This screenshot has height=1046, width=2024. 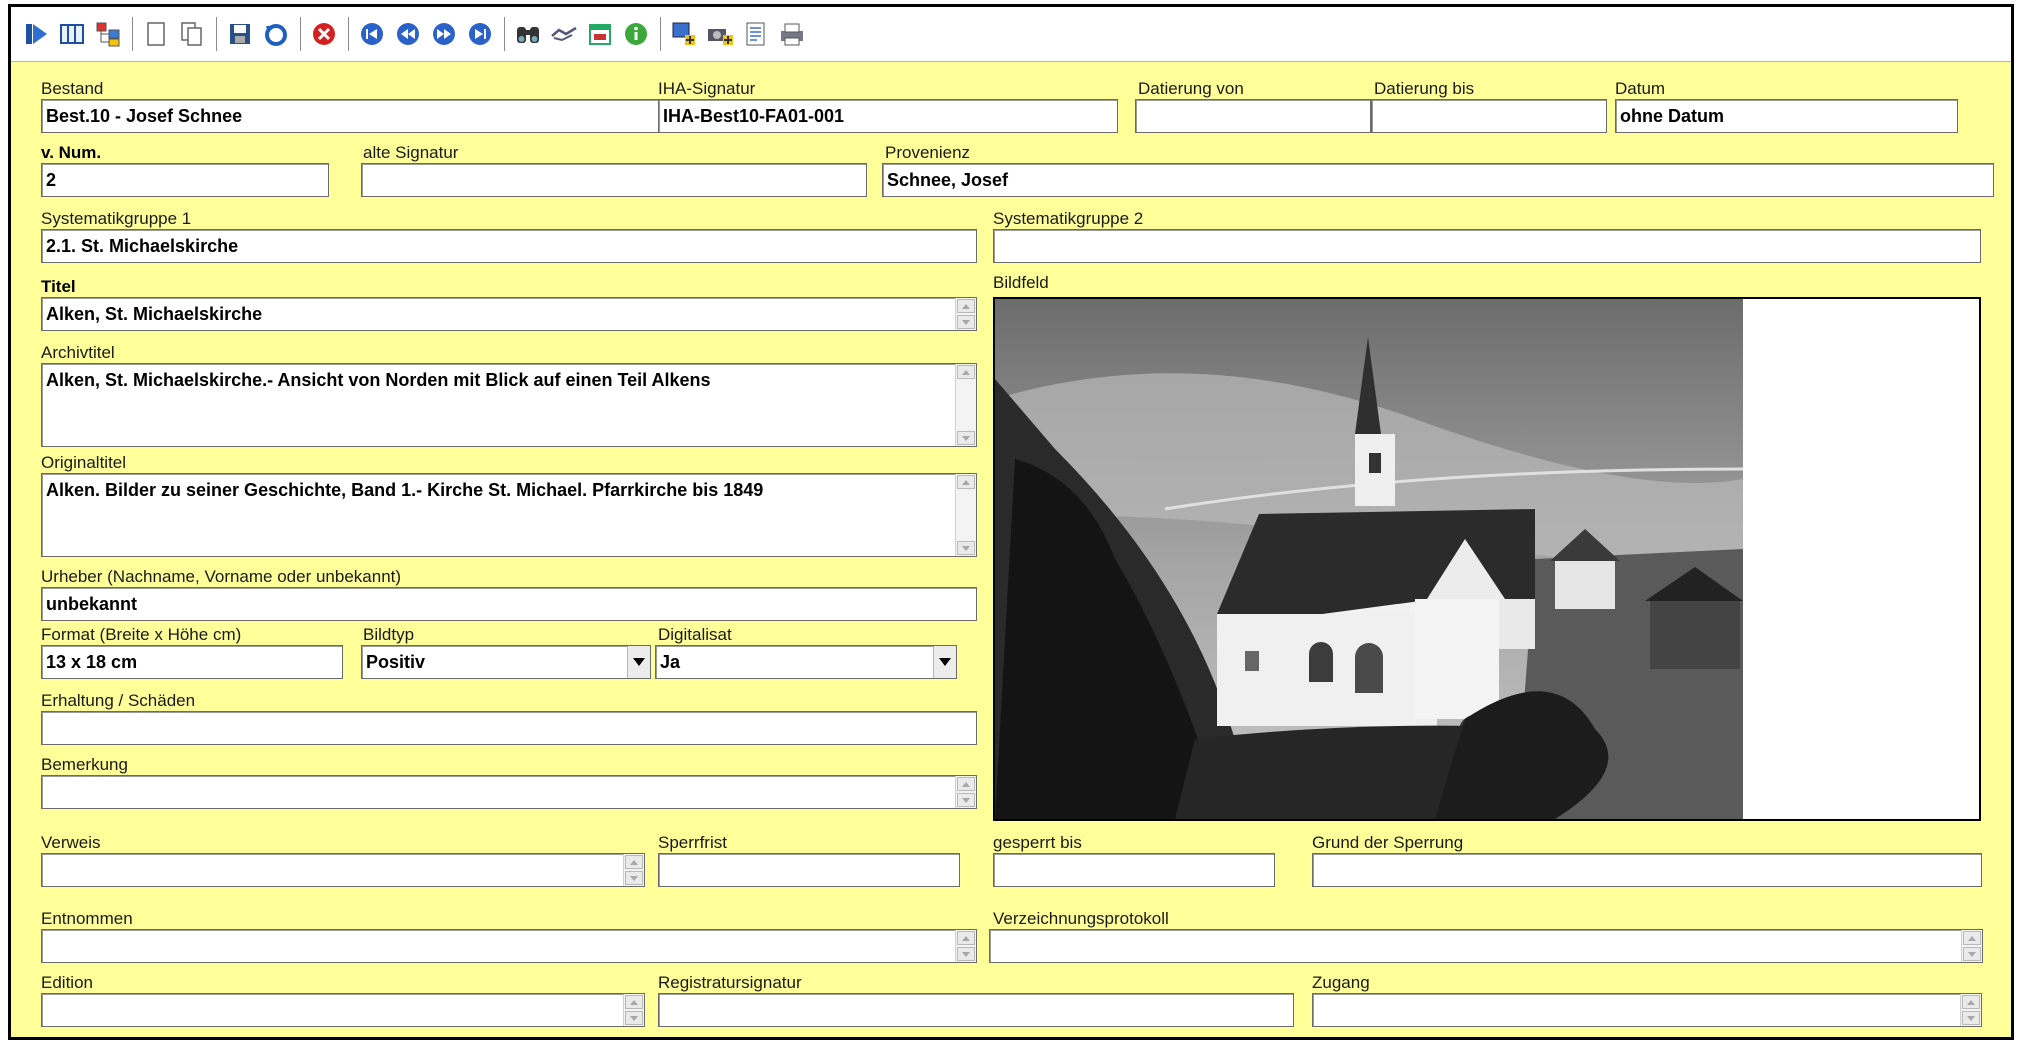 I want to click on tree-view-icon, so click(x=108, y=34).